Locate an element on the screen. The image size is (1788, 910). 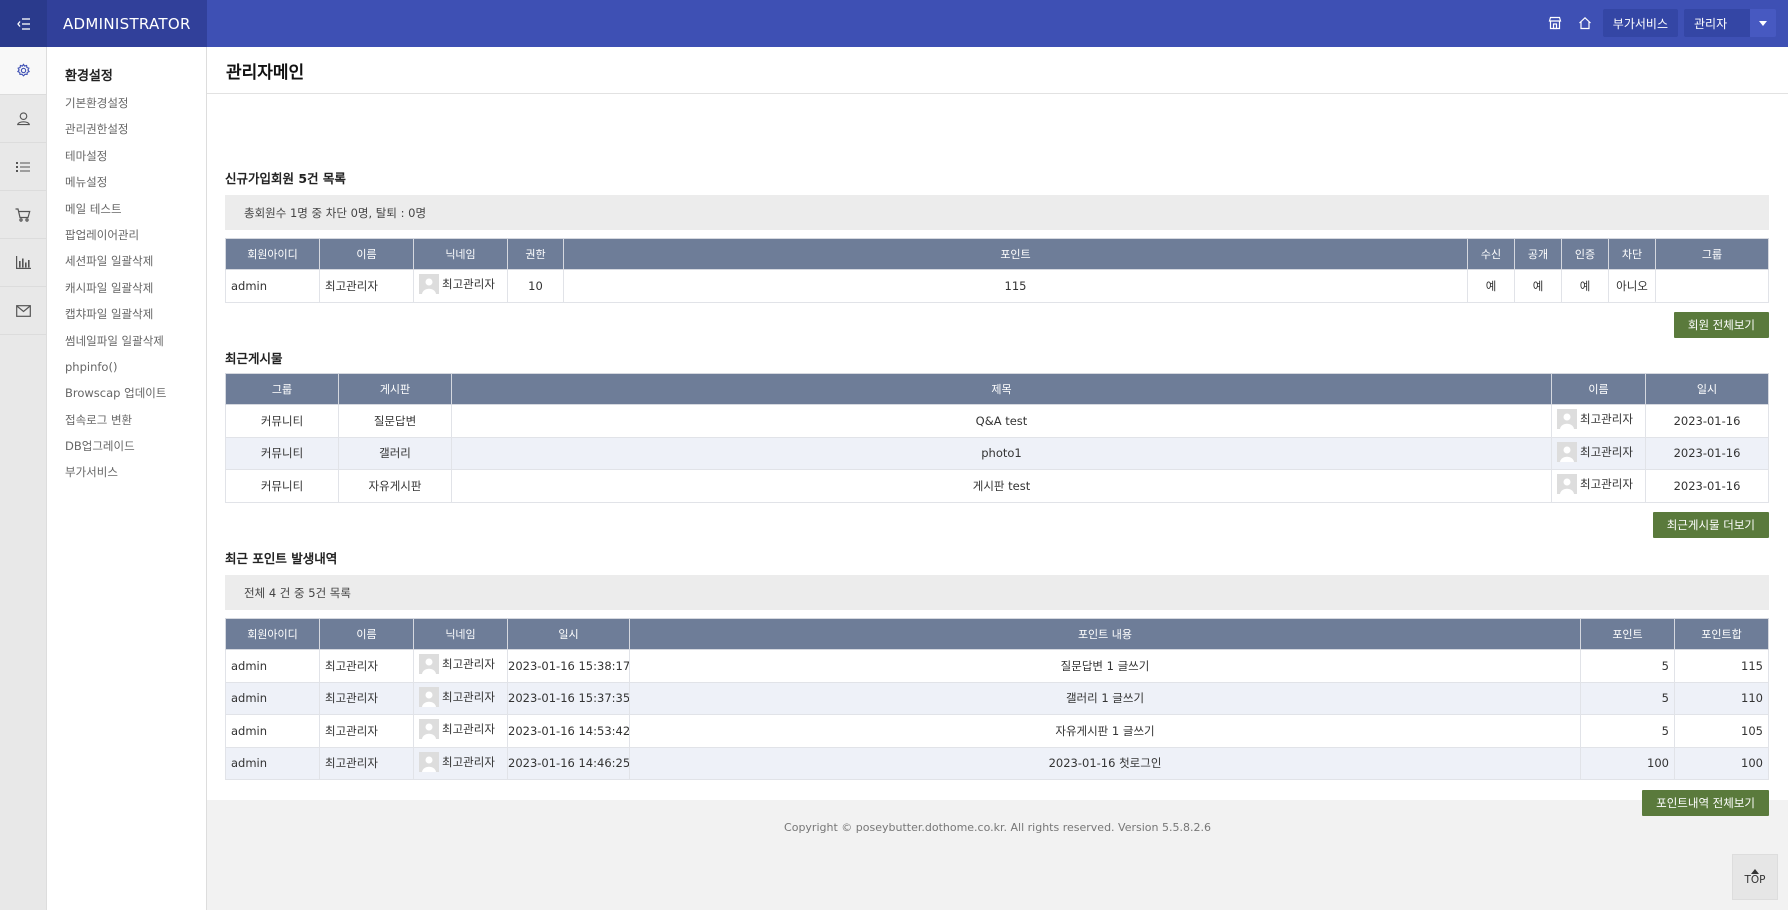
table-row: 커뮤니티 갤러리 photo1 최고관리자 2023-01-16 is located at coordinates (997, 453).